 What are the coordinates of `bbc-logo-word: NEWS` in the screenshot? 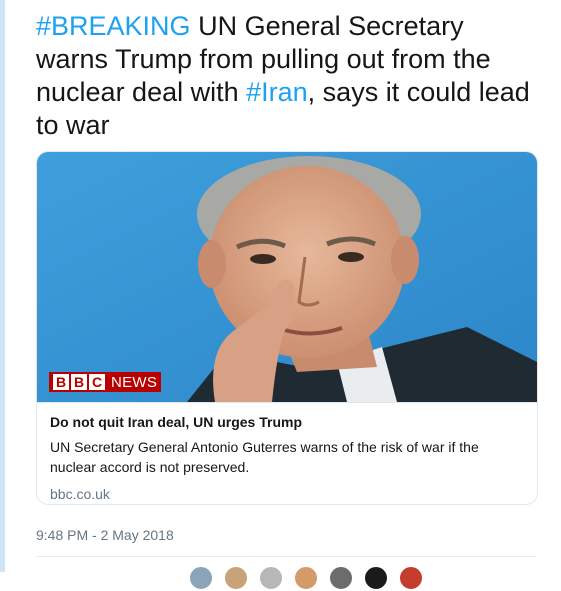 It's located at (134, 382).